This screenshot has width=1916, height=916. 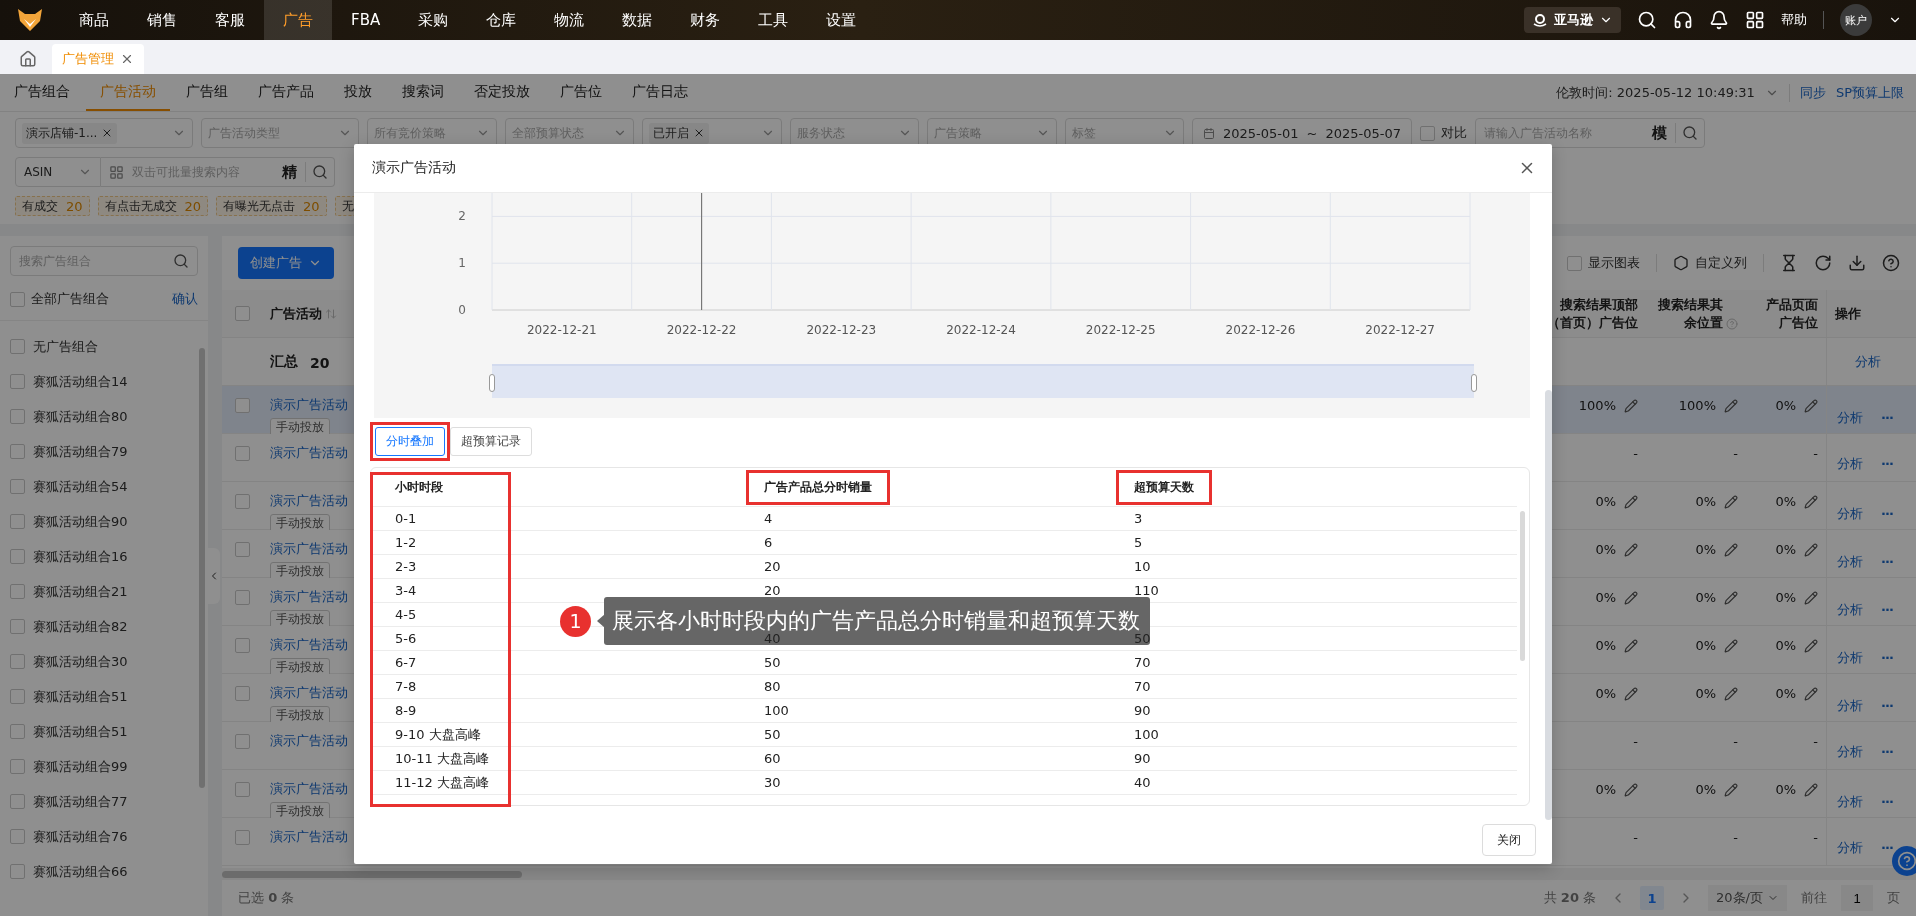 What do you see at coordinates (1755, 20) in the screenshot?
I see `grid-icon` at bounding box center [1755, 20].